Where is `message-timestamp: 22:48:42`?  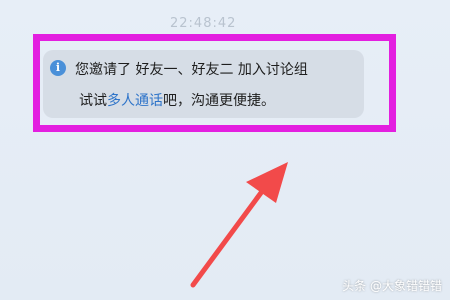
message-timestamp: 22:48:42 is located at coordinates (203, 23).